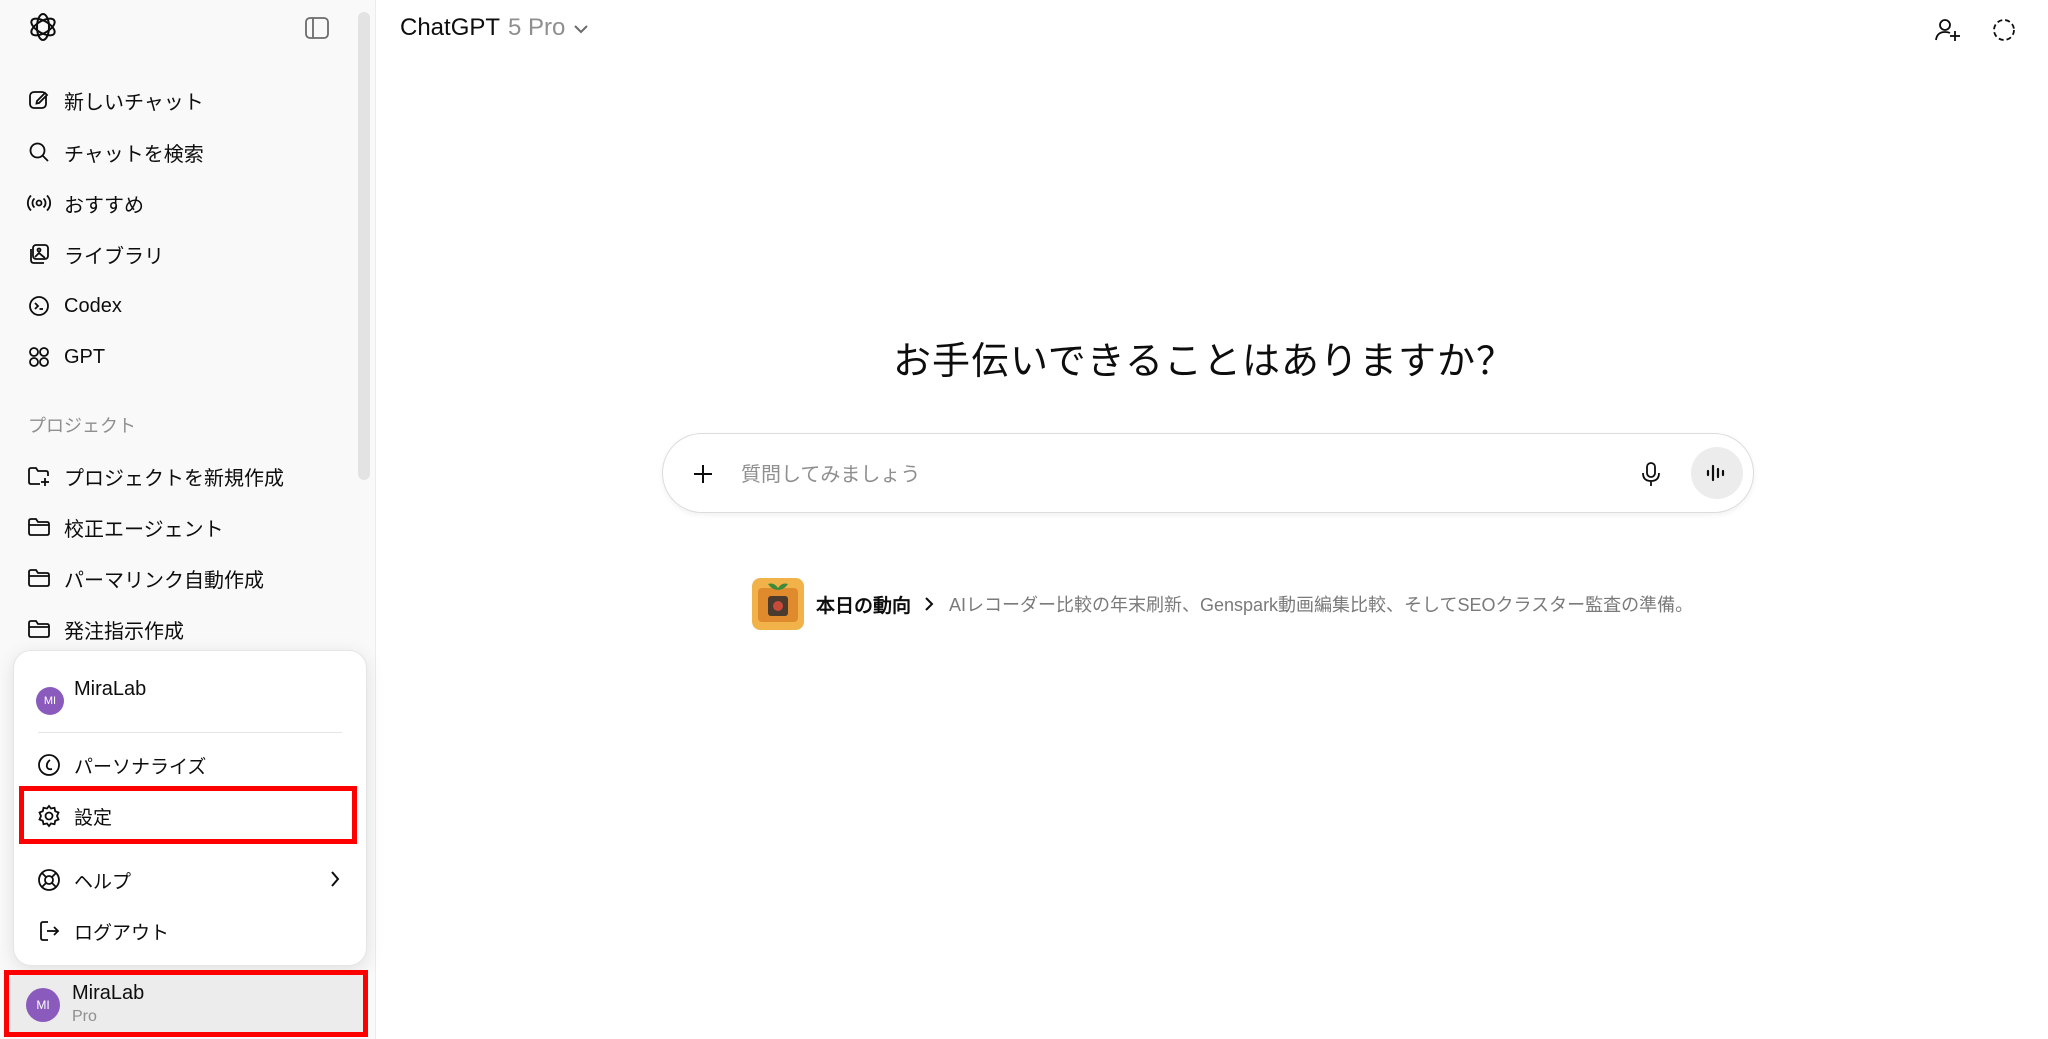 The height and width of the screenshot is (1039, 2048). I want to click on folder-plus-icon, so click(39, 476).